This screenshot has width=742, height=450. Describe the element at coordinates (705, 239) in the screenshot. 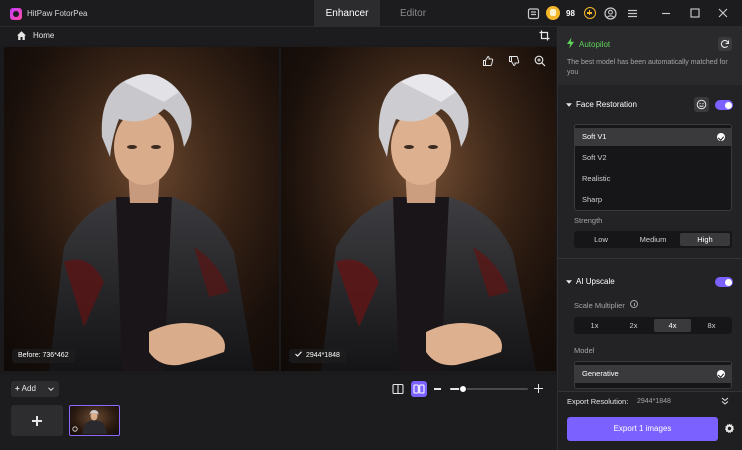

I see `strength-high: High` at that location.